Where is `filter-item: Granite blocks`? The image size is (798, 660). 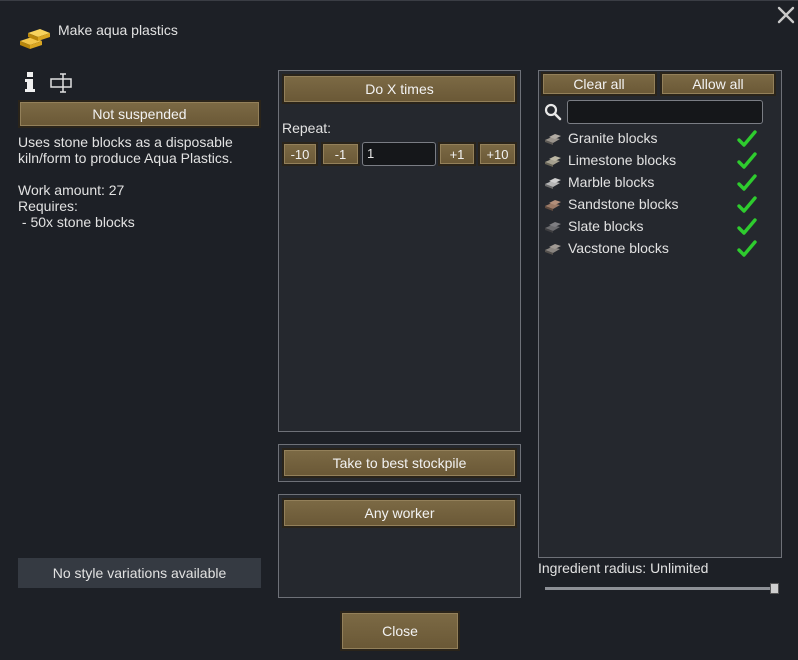
filter-item: Granite blocks is located at coordinates (657, 139).